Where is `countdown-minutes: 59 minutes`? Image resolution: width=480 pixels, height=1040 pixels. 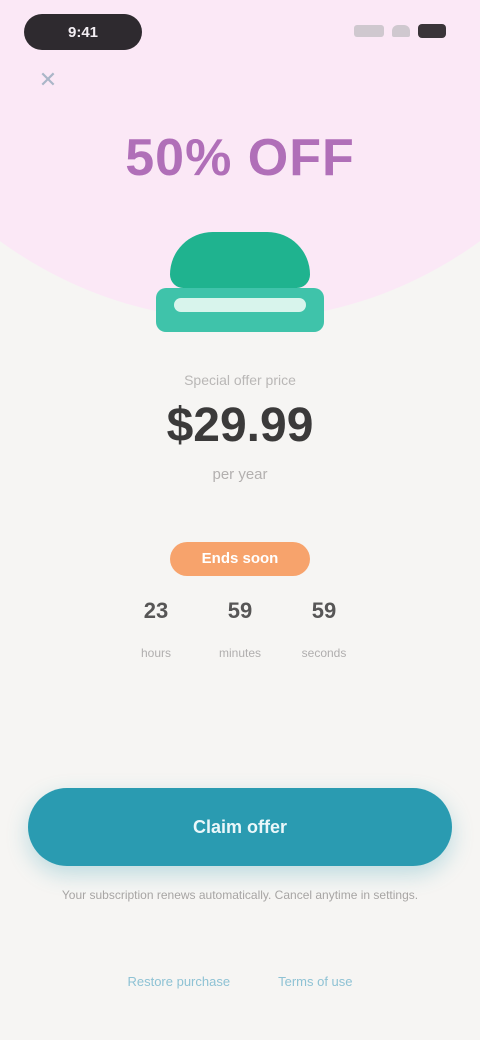 countdown-minutes: 59 minutes is located at coordinates (240, 631).